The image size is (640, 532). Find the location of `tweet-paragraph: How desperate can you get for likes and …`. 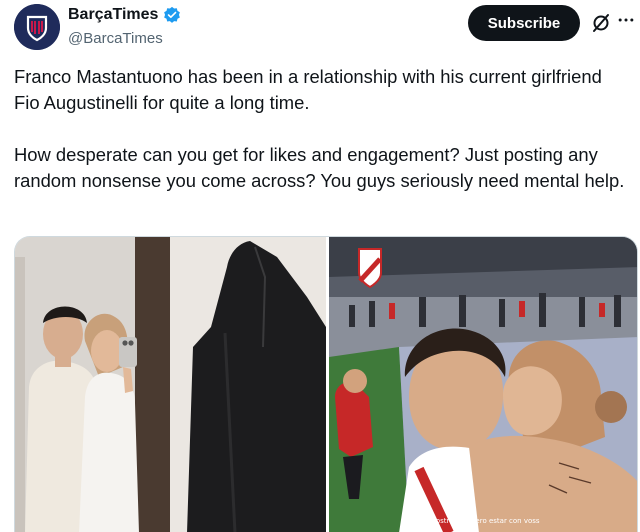

tweet-paragraph: How desperate can you get for likes and … is located at coordinates (319, 167).